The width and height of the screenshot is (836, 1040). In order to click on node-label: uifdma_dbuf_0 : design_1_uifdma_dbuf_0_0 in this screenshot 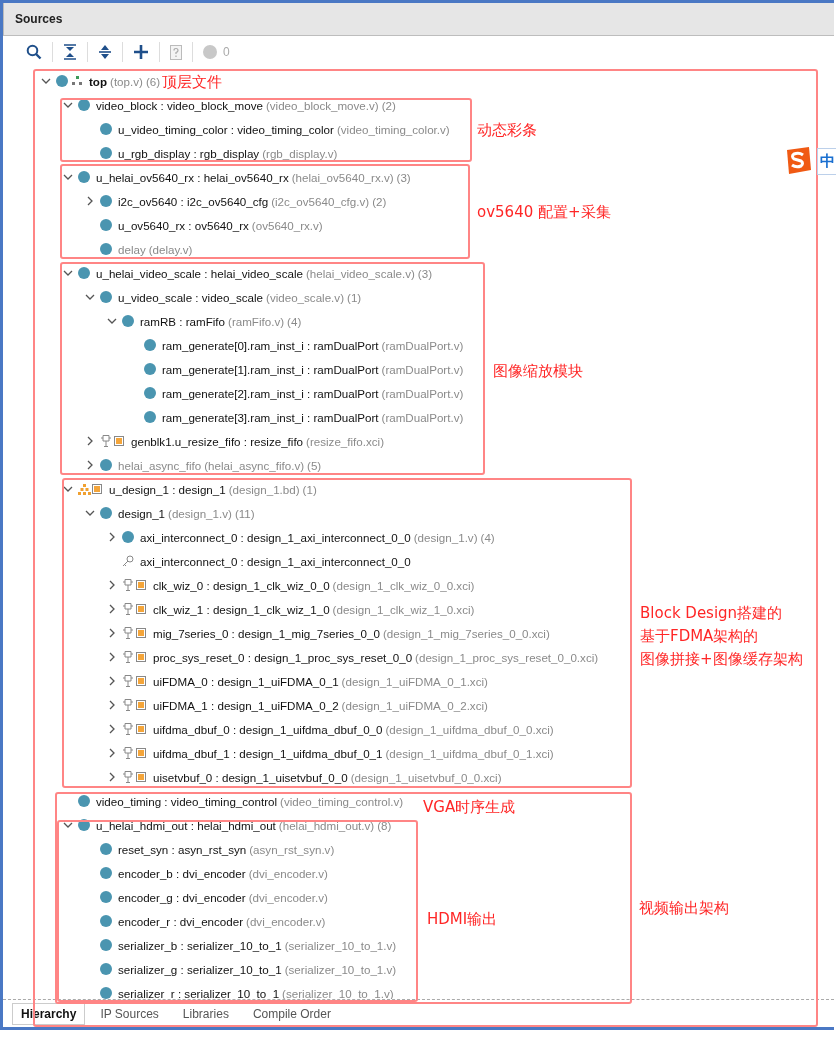, I will do `click(268, 729)`.